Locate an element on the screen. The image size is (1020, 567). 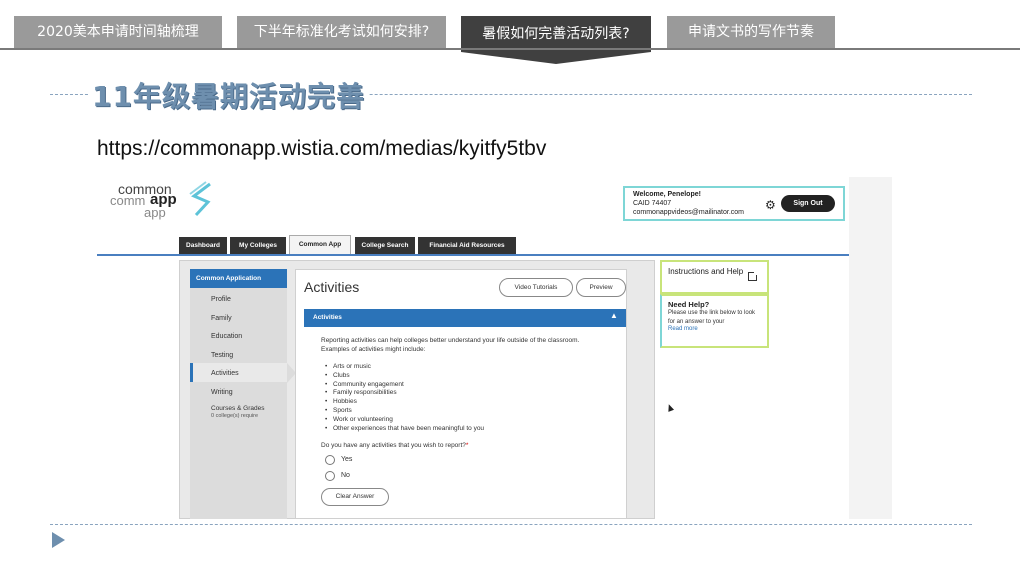
sign-out-button: Sign Out is located at coordinates (808, 203).